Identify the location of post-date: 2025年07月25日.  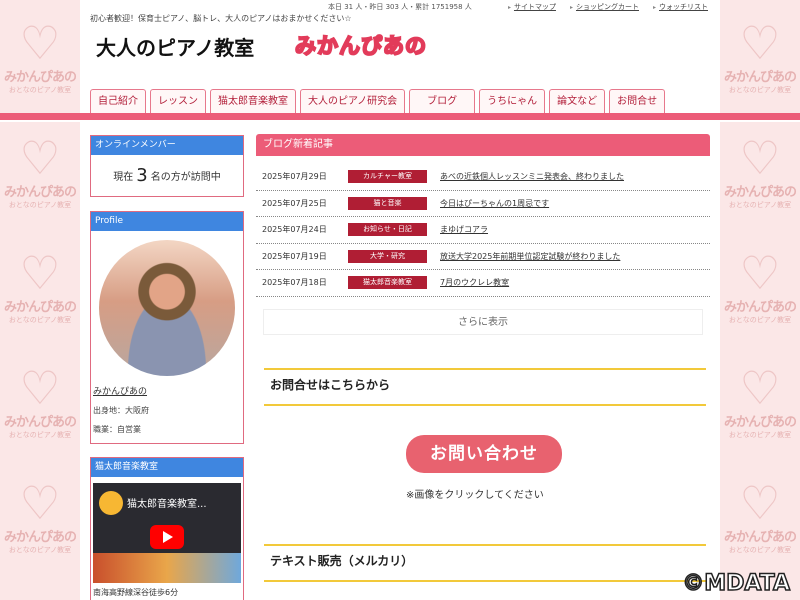
(294, 203).